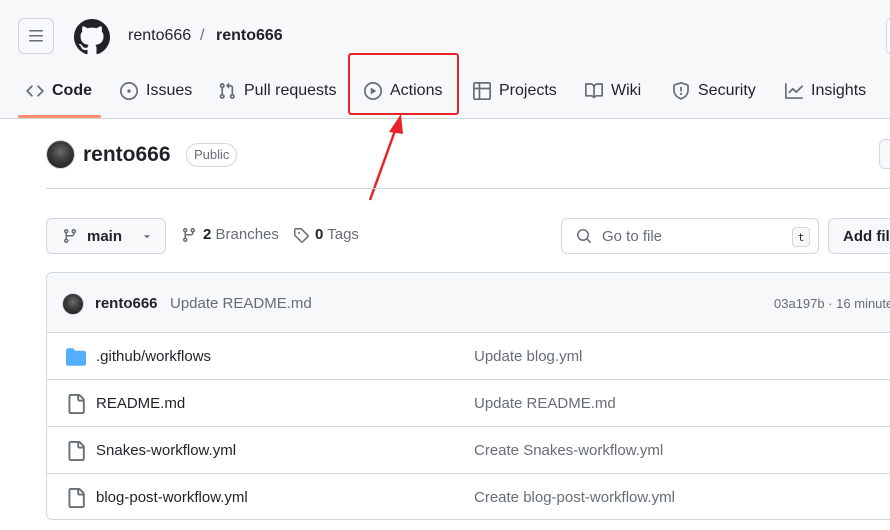 This screenshot has width=890, height=530. I want to click on tags-link: 0 Tags, so click(326, 234).